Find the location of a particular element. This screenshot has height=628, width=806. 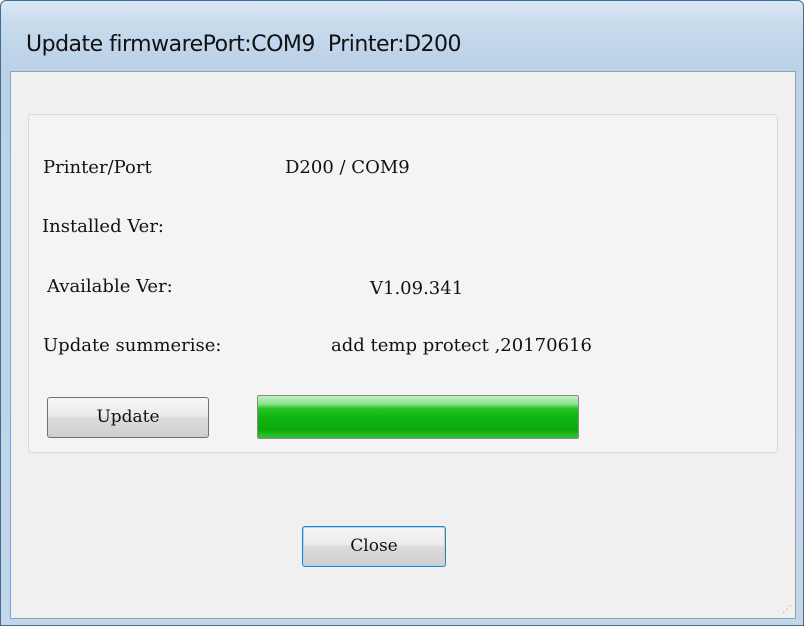

update-button: Update is located at coordinates (128, 417).